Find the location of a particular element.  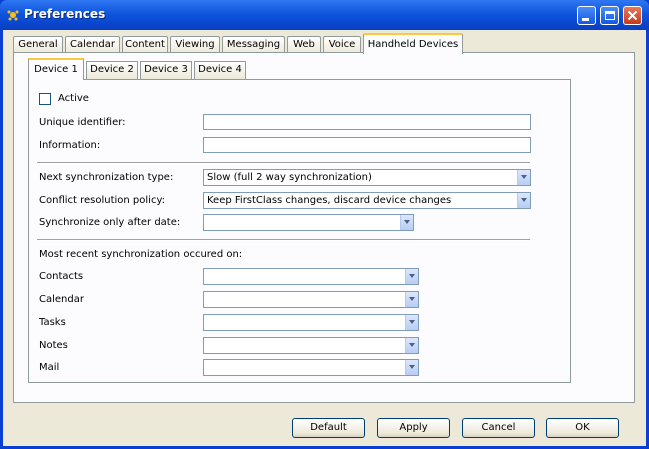

sync-after-date-select is located at coordinates (308, 222).